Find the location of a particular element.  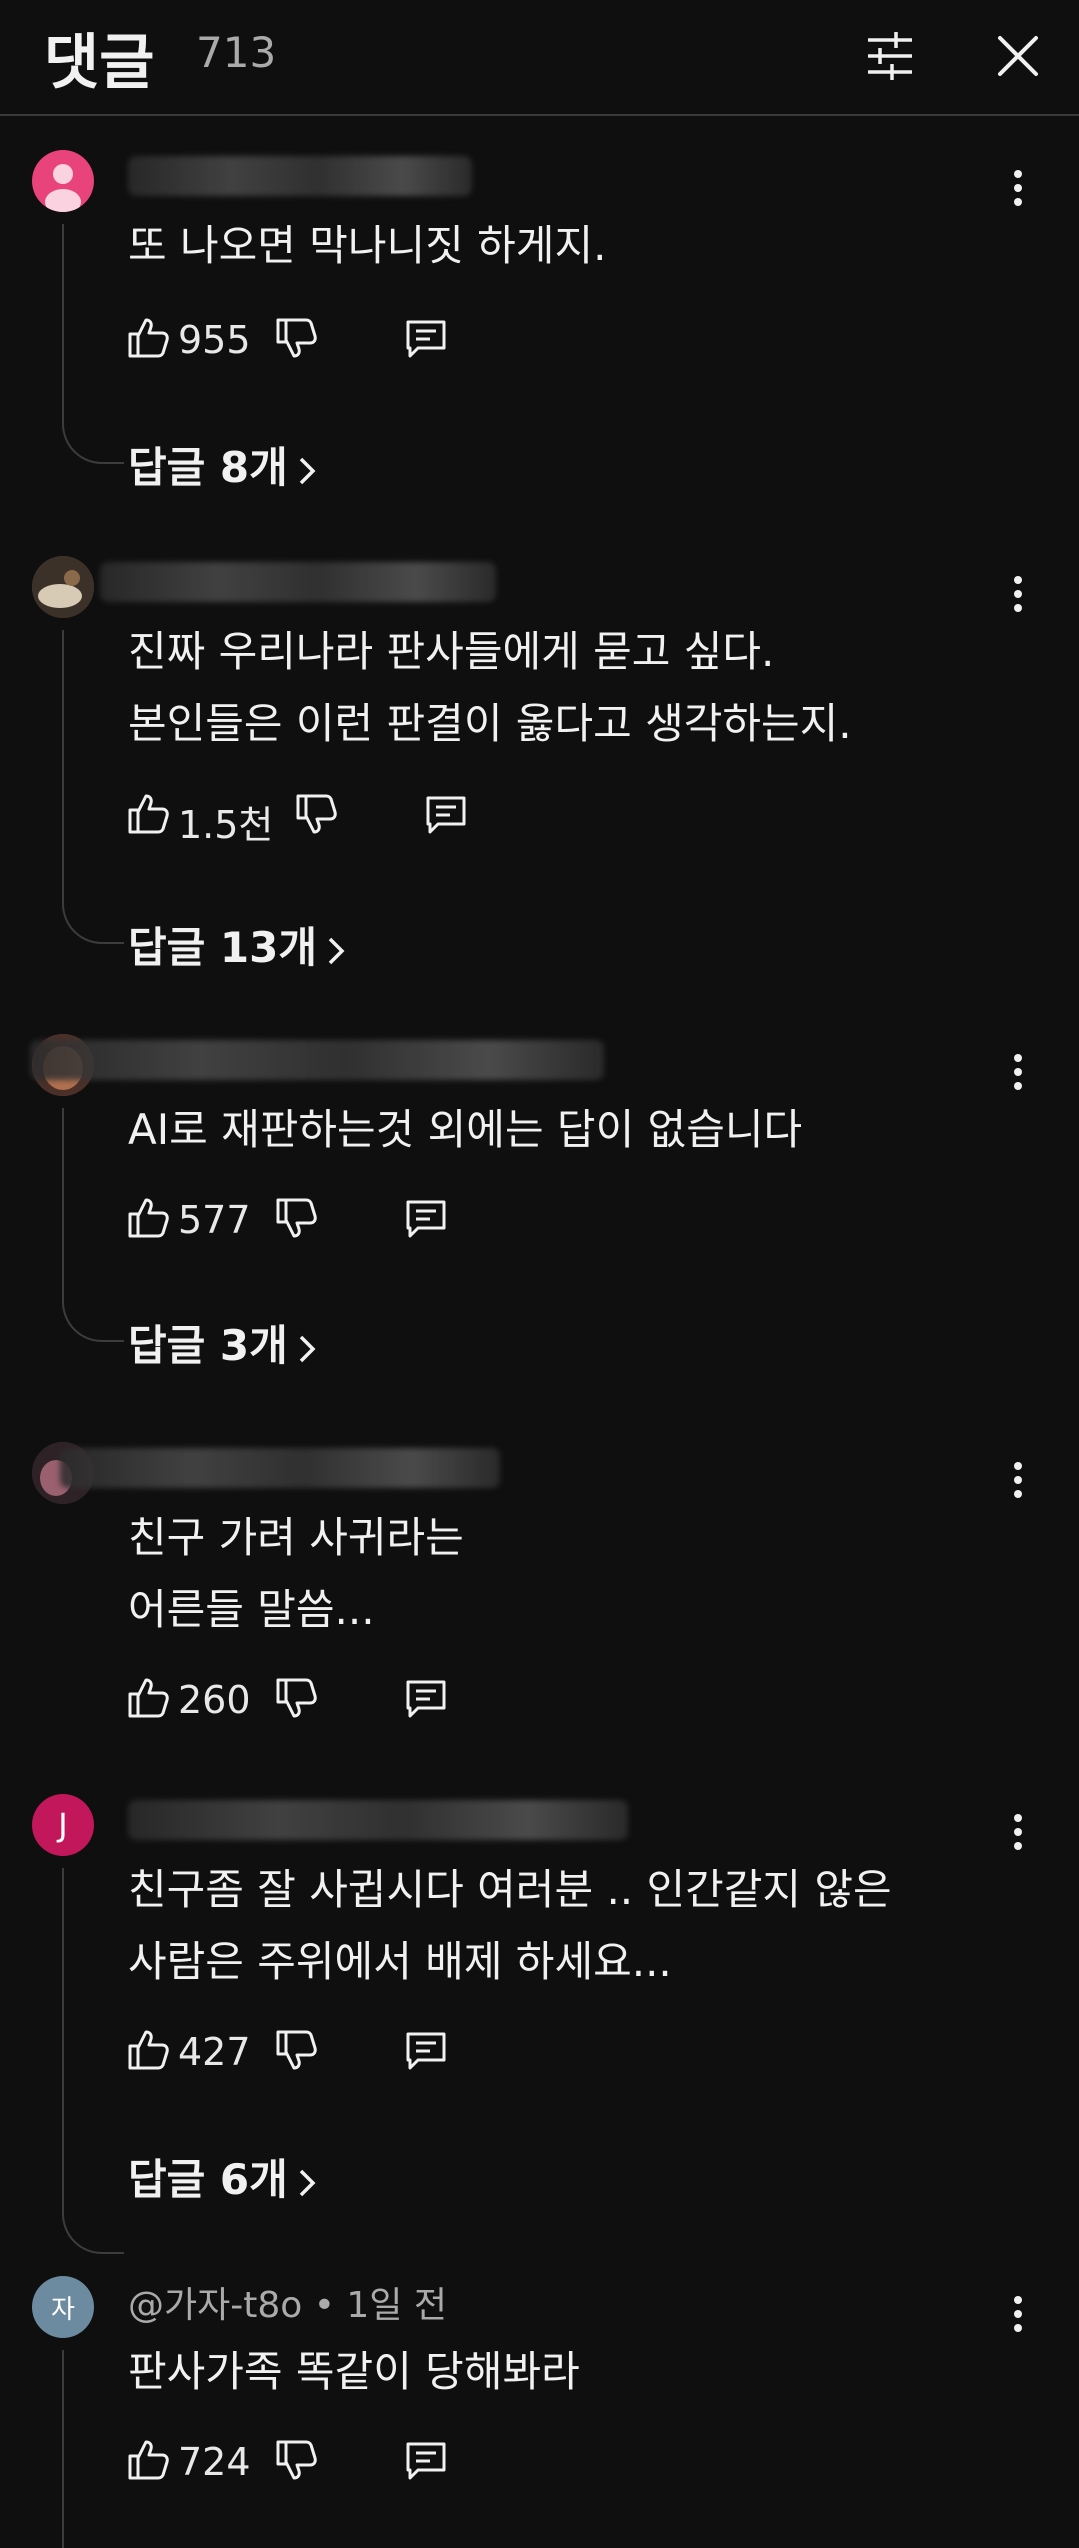

comments-header: 댓글 713 is located at coordinates (539, 58).